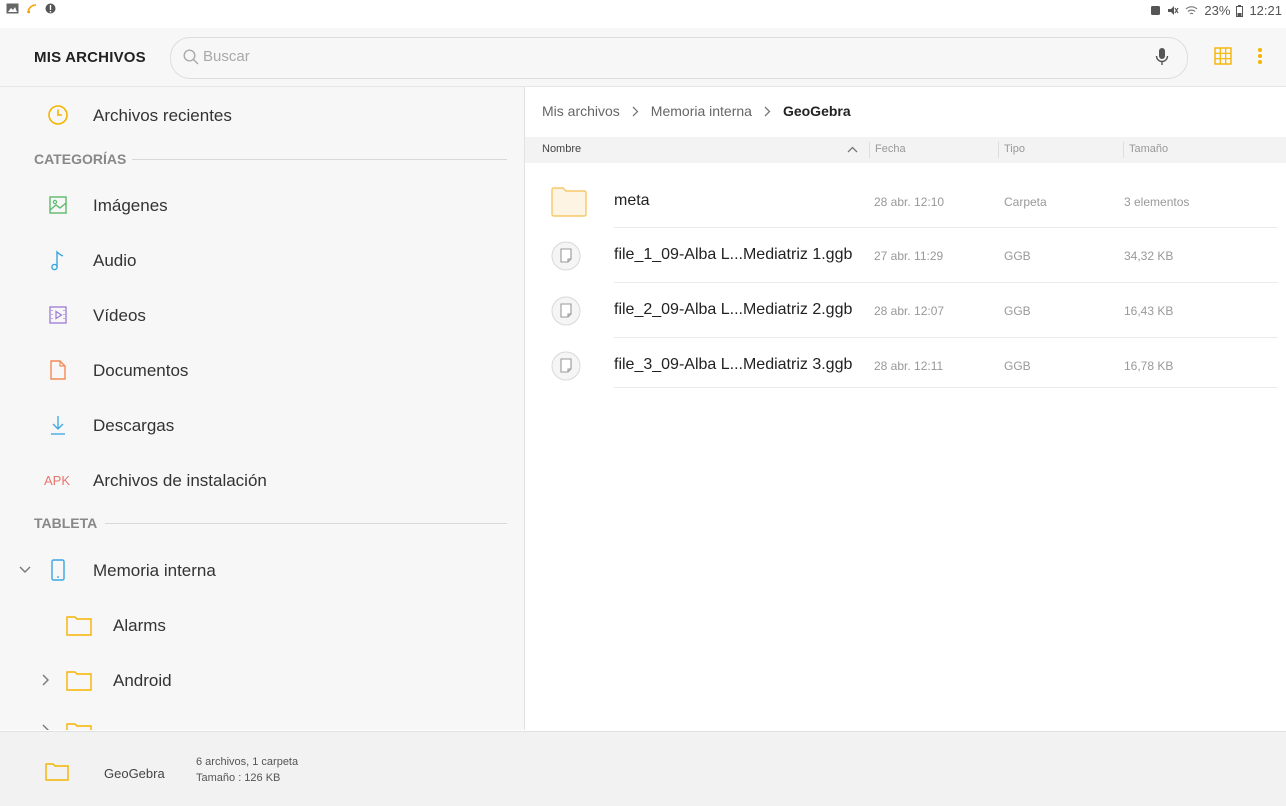  What do you see at coordinates (58, 315) in the screenshot?
I see `video-icon` at bounding box center [58, 315].